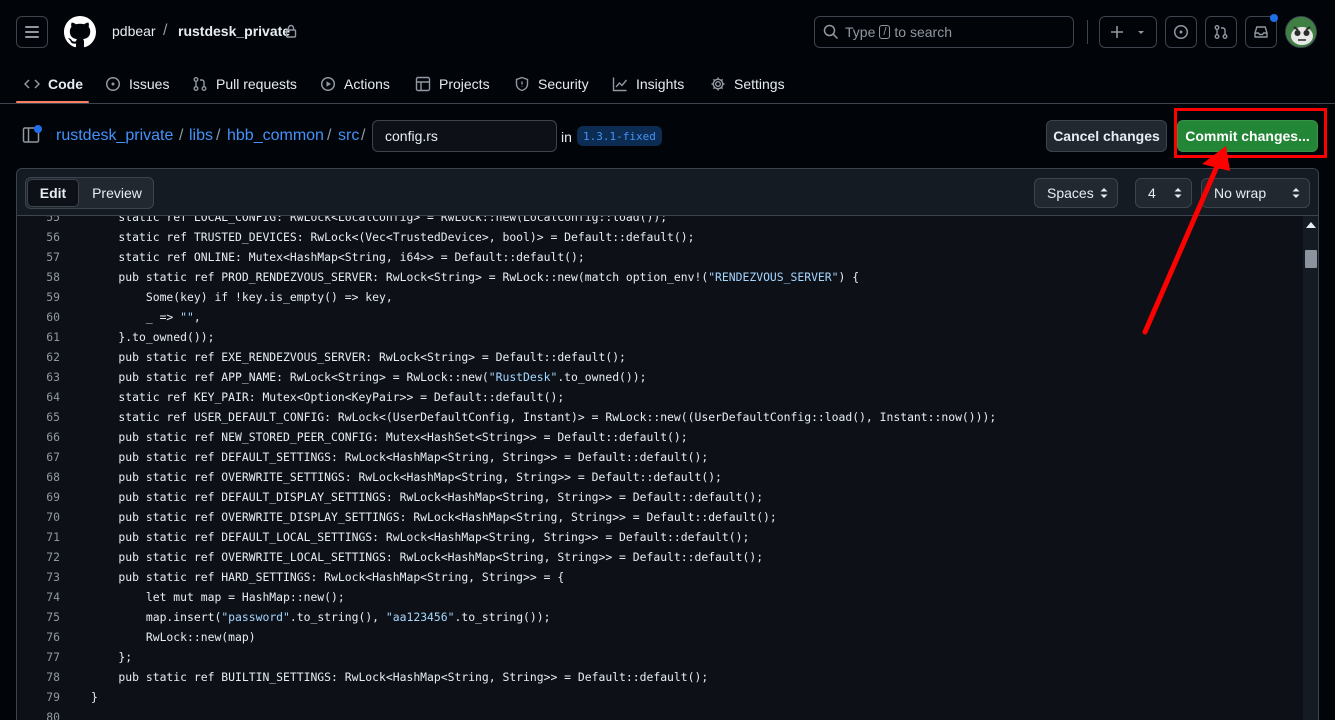  I want to click on line-code: RwLock::new(map), so click(173, 637).